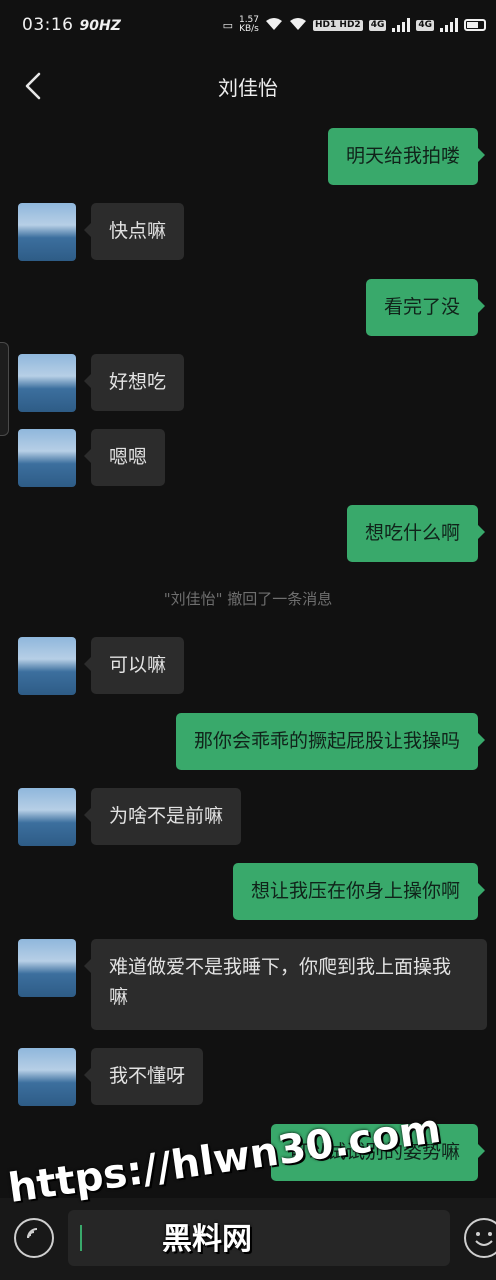 The image size is (496, 1280). What do you see at coordinates (32, 1233) in the screenshot?
I see `voice-icon` at bounding box center [32, 1233].